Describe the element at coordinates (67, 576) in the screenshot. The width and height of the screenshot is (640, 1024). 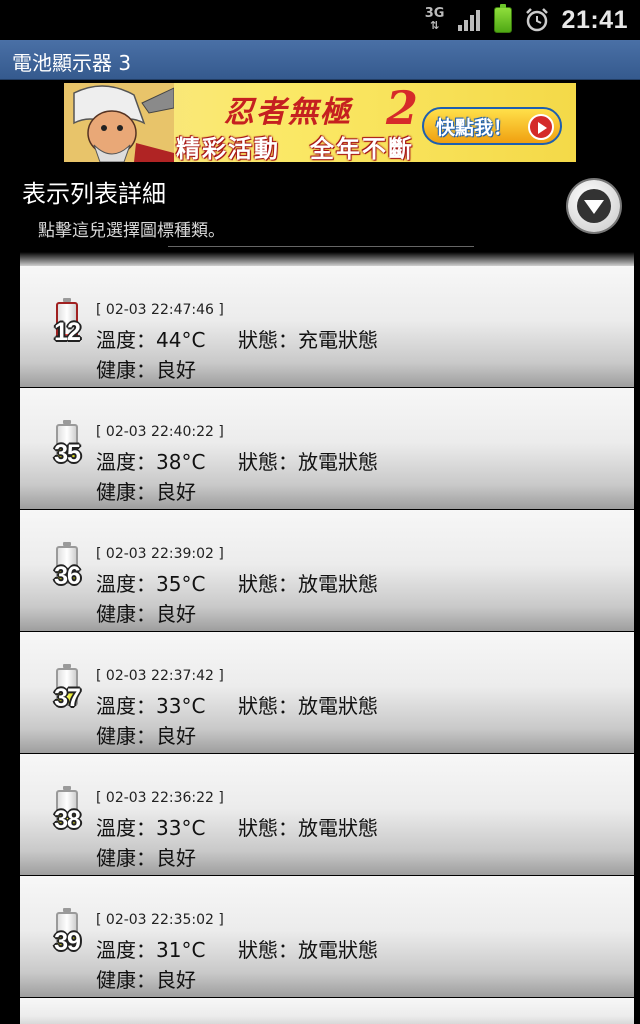
I see `battery-level-number: 36` at that location.